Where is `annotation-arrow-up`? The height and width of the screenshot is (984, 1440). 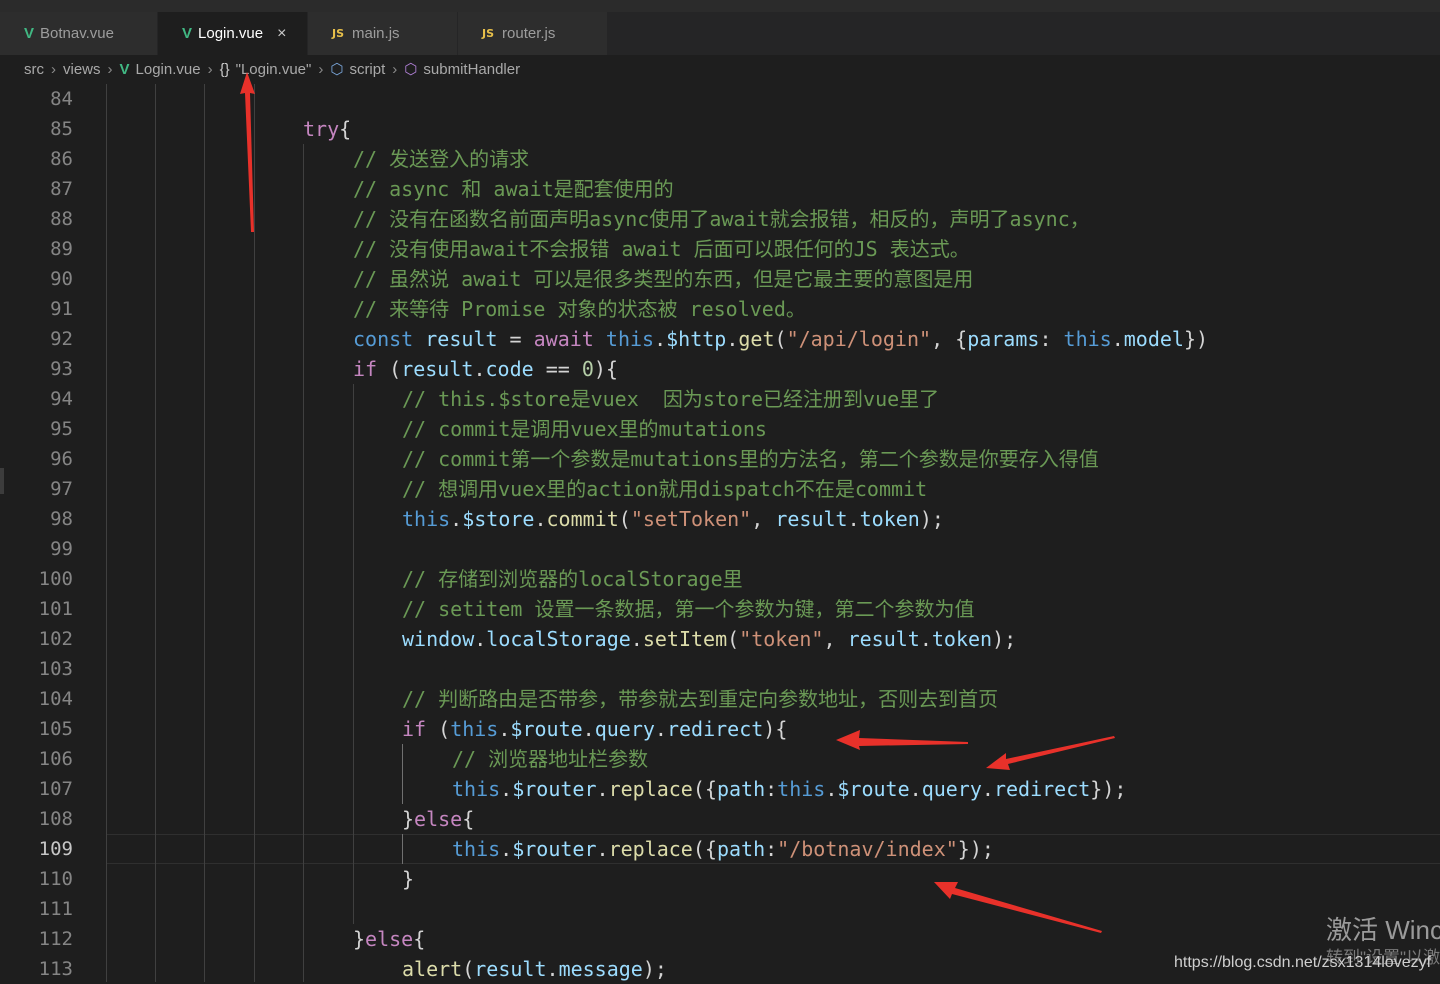 annotation-arrow-up is located at coordinates (247, 152).